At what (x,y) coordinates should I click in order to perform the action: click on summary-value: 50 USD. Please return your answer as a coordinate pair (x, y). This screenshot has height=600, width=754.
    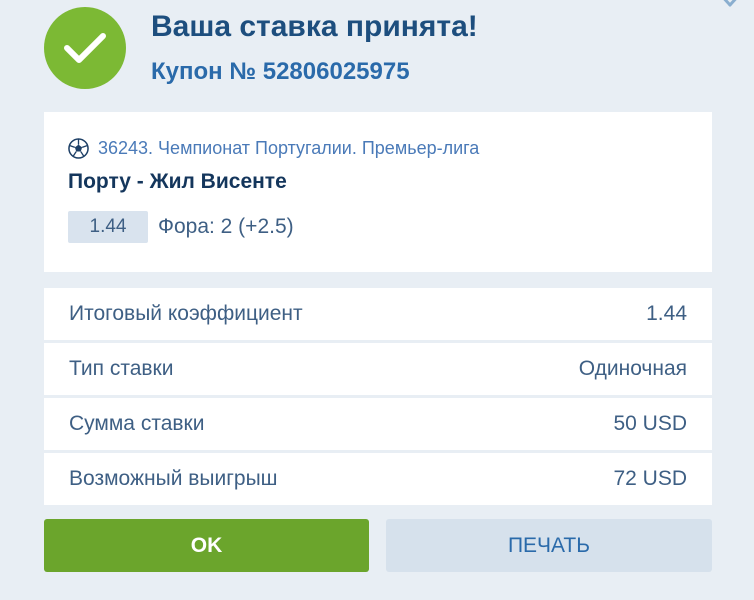
    Looking at the image, I should click on (650, 423).